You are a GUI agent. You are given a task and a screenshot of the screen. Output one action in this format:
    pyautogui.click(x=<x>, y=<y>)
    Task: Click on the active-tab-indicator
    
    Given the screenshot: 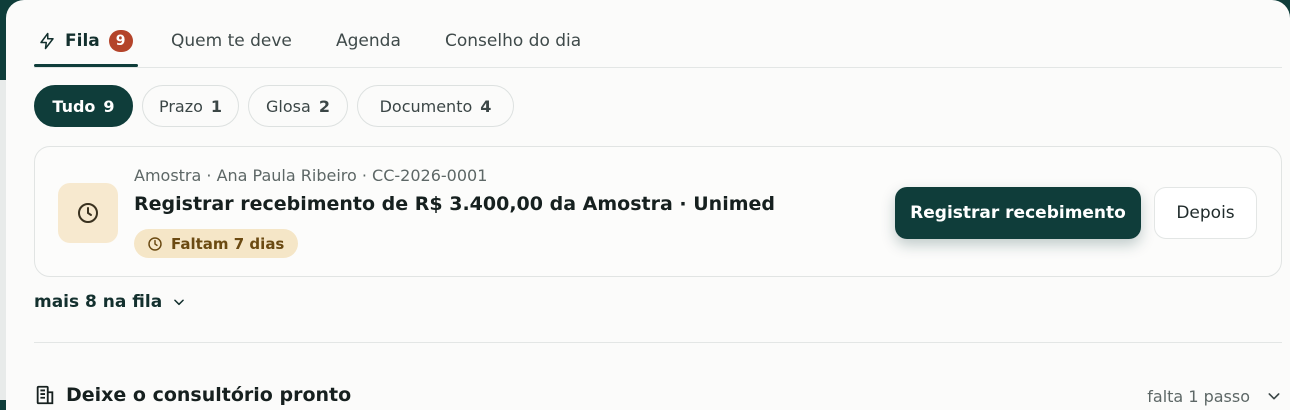 What is the action you would take?
    pyautogui.click(x=86, y=65)
    